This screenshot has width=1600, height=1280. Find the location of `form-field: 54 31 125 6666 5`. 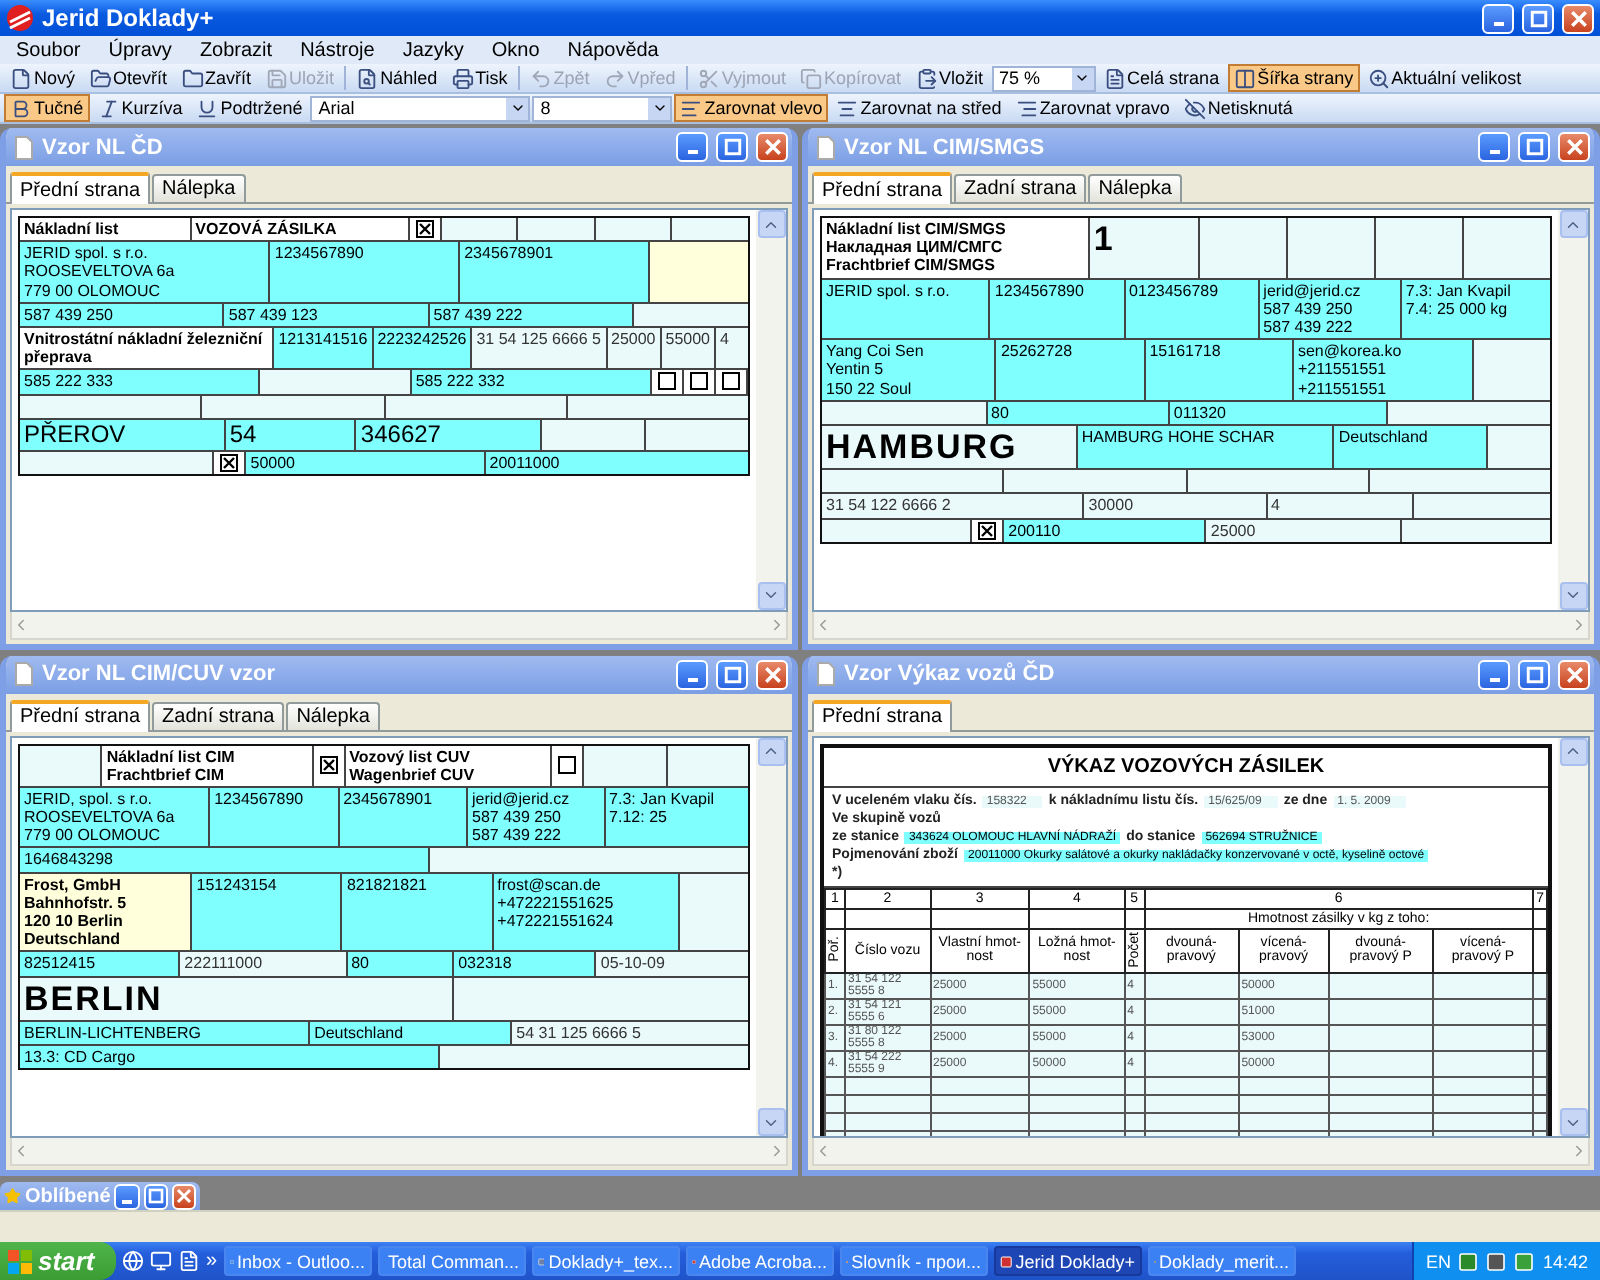

form-field: 54 31 125 6666 5 is located at coordinates (630, 1033).